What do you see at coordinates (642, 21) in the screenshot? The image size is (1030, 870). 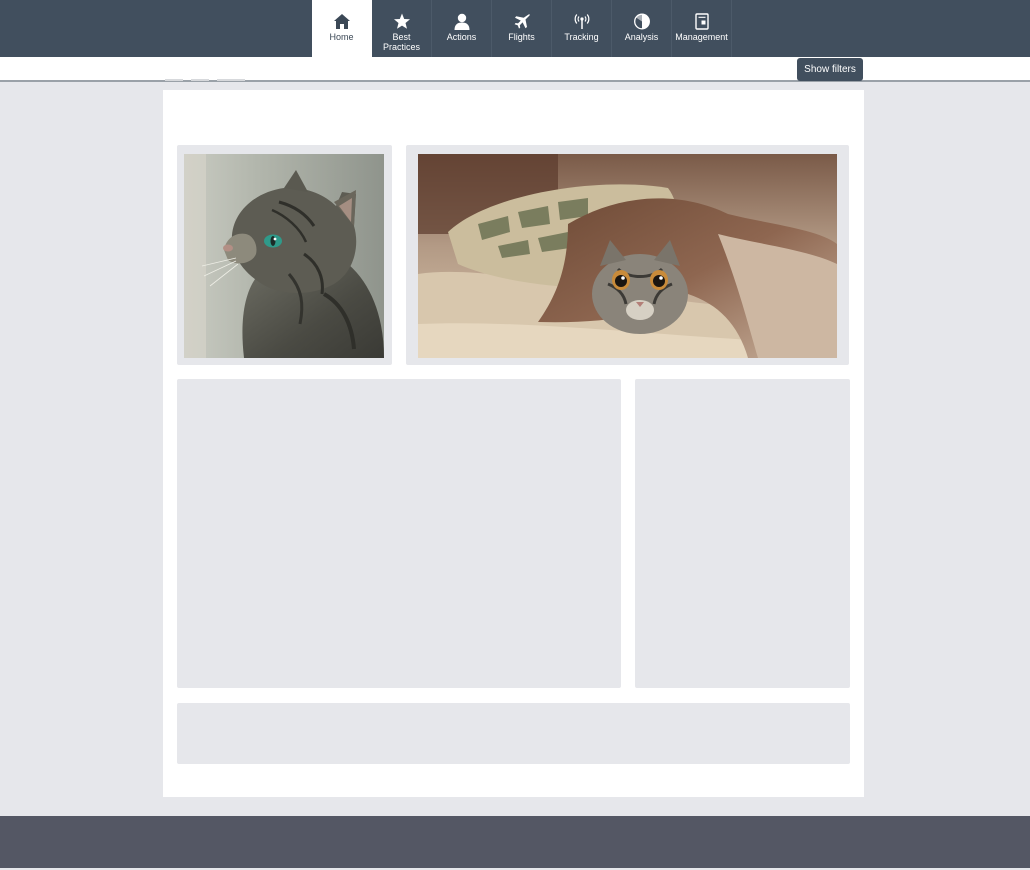 I see `pie-chart-icon` at bounding box center [642, 21].